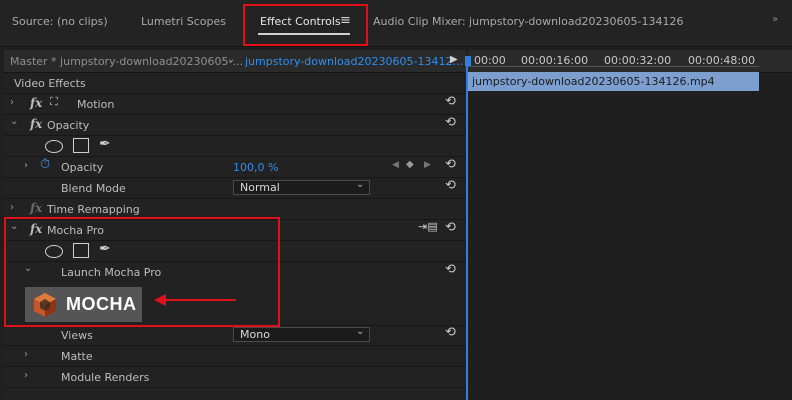  I want to click on module-renders-label: Module Renders, so click(105, 377).